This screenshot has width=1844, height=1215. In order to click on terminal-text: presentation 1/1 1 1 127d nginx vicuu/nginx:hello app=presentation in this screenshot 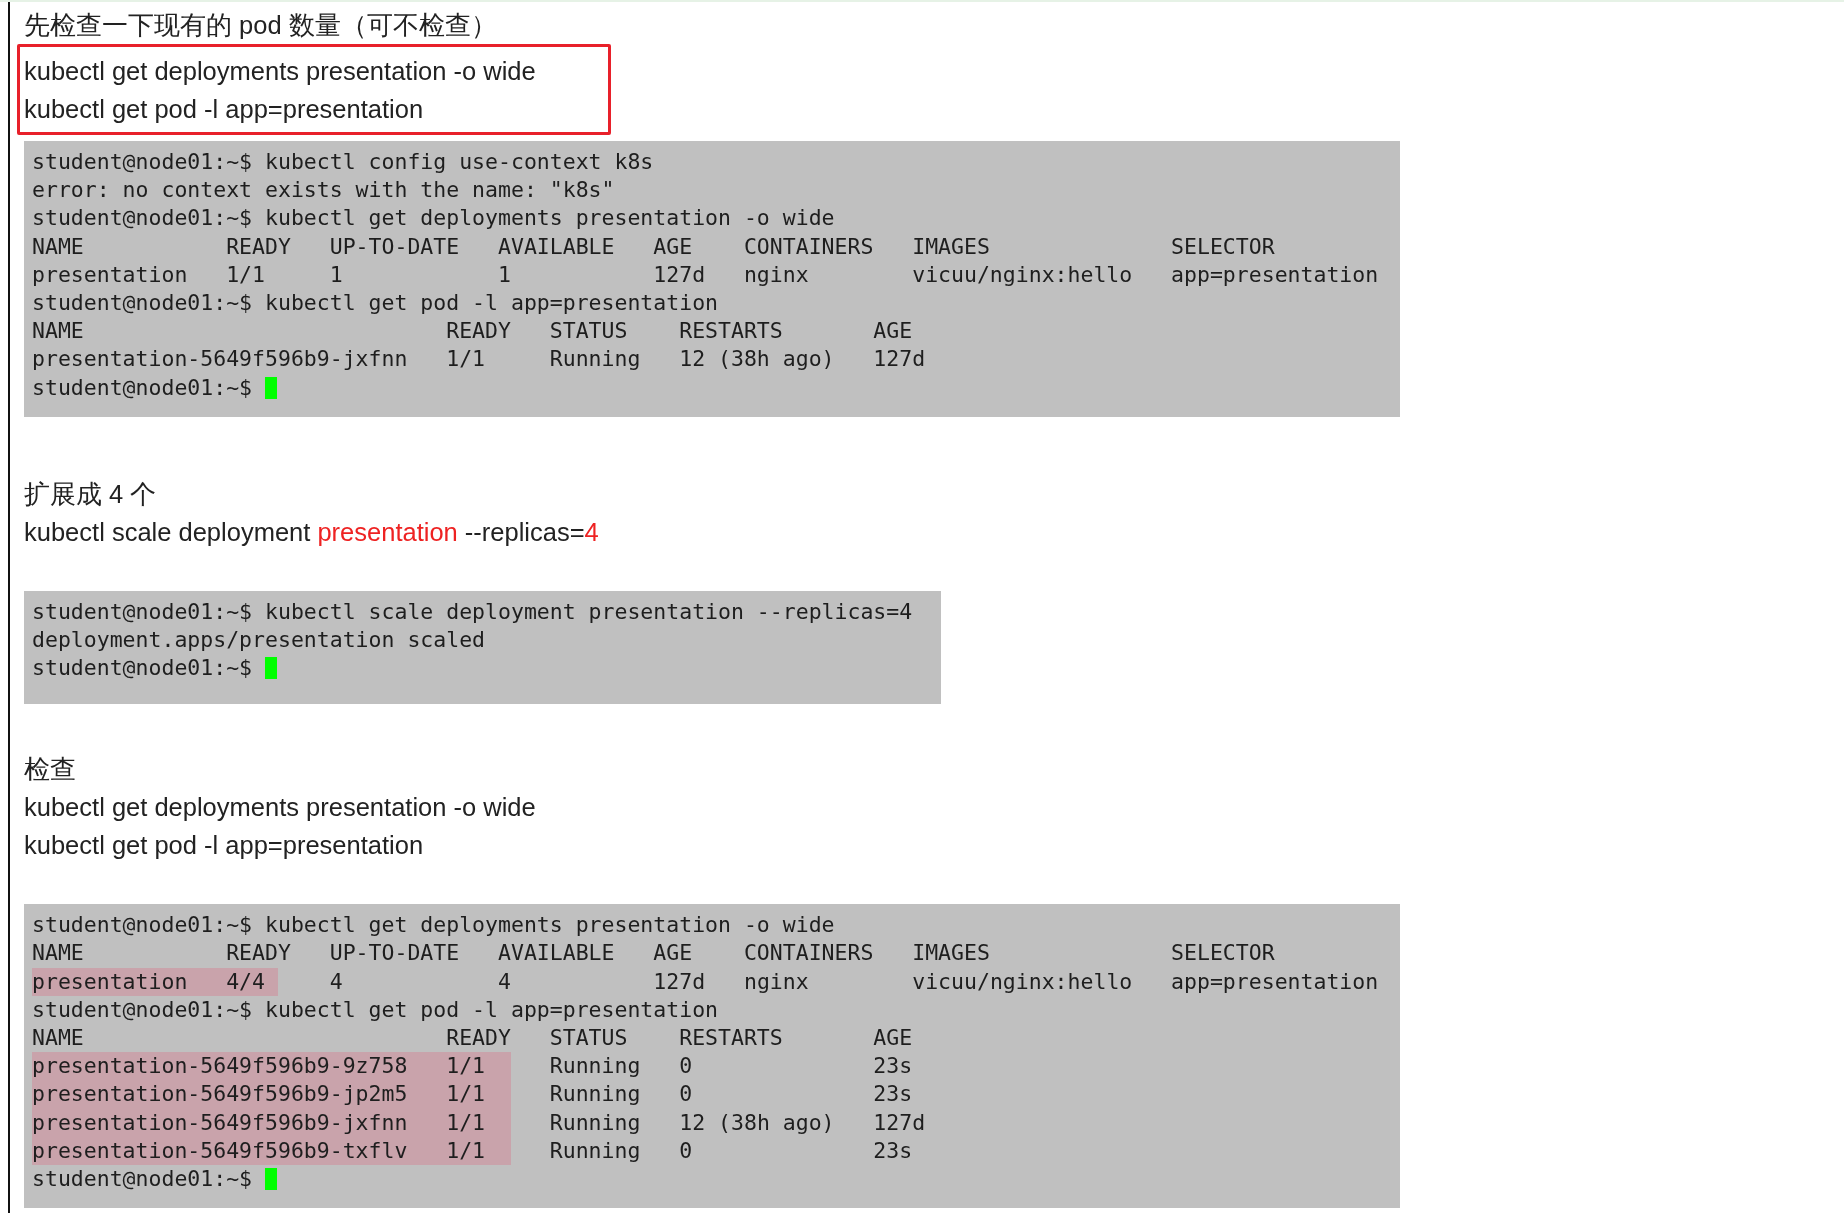, I will do `click(705, 274)`.